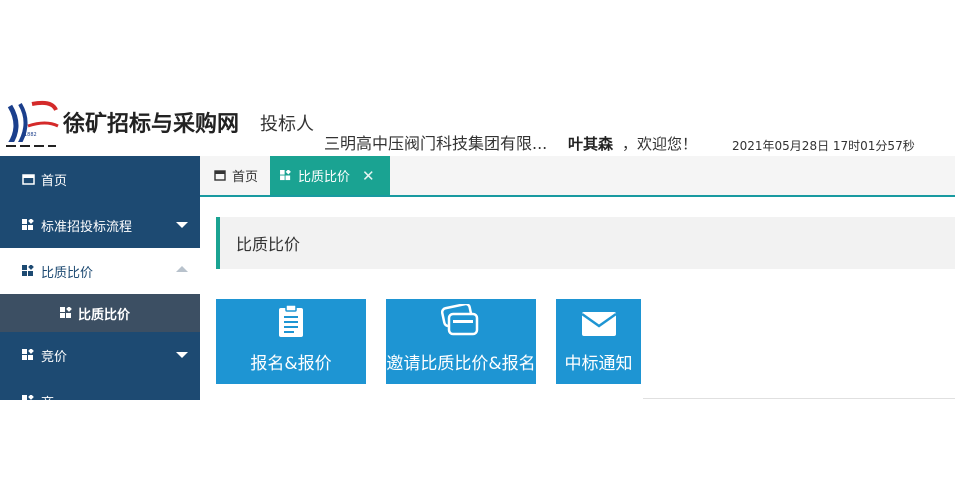 Image resolution: width=955 pixels, height=495 pixels. What do you see at coordinates (585, 243) in the screenshot?
I see `page-title: 比质比价` at bounding box center [585, 243].